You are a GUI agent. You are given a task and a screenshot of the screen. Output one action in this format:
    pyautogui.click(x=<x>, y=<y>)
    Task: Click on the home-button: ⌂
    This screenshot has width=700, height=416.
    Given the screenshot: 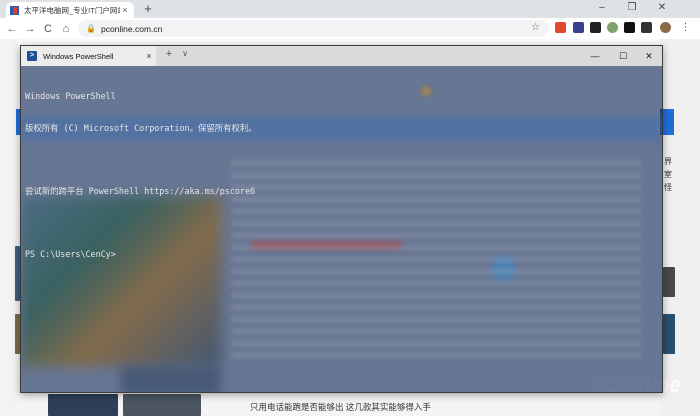 What is the action you would take?
    pyautogui.click(x=66, y=29)
    